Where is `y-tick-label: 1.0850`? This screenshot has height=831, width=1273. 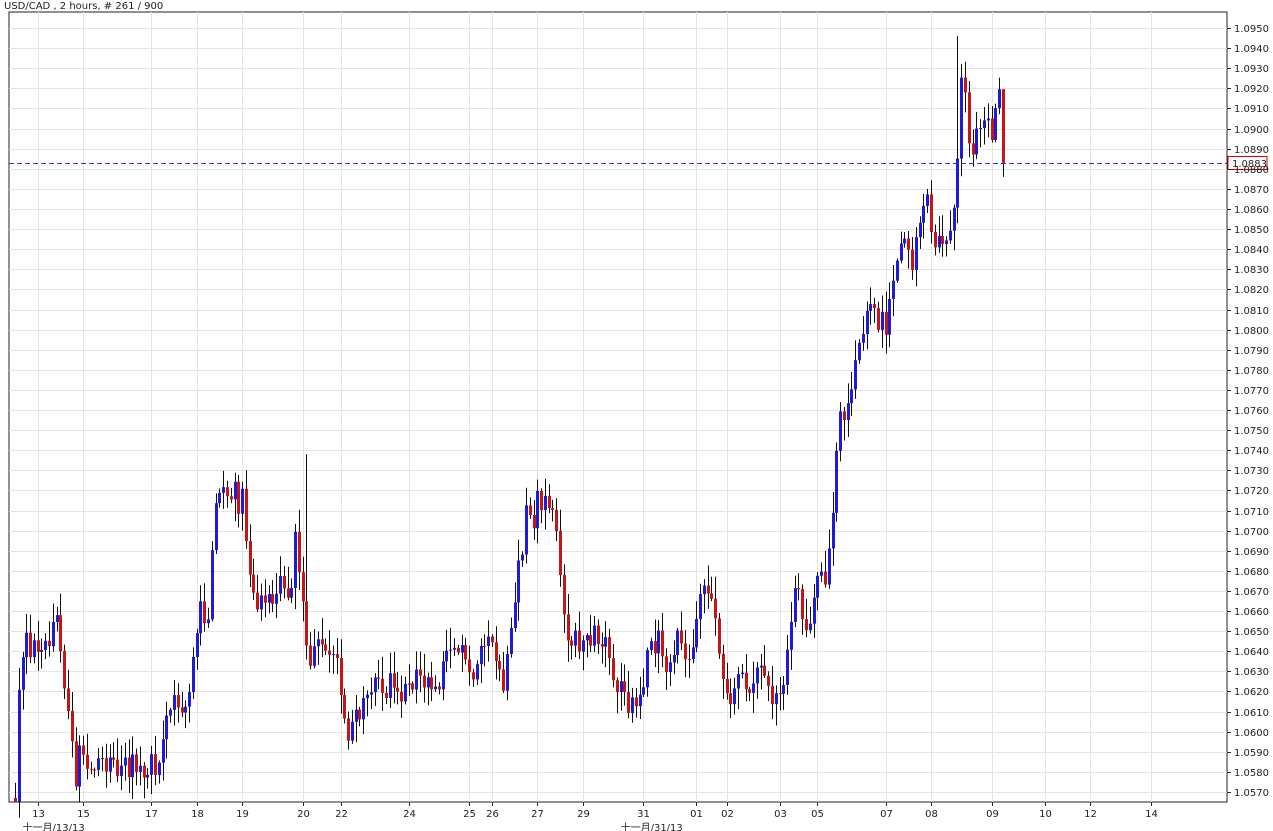 y-tick-label: 1.0850 is located at coordinates (1251, 230).